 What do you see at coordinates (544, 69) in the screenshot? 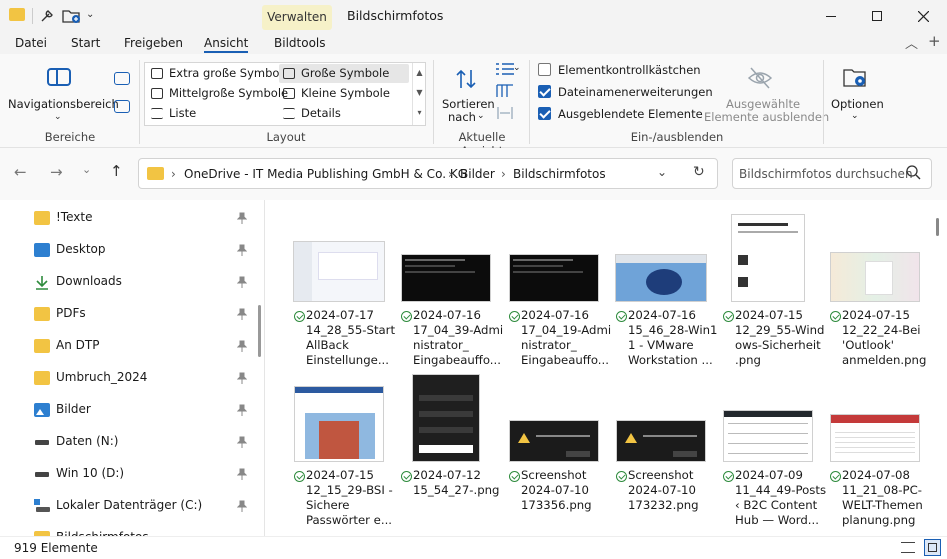
I see `item-checkboxes-checkbox` at bounding box center [544, 69].